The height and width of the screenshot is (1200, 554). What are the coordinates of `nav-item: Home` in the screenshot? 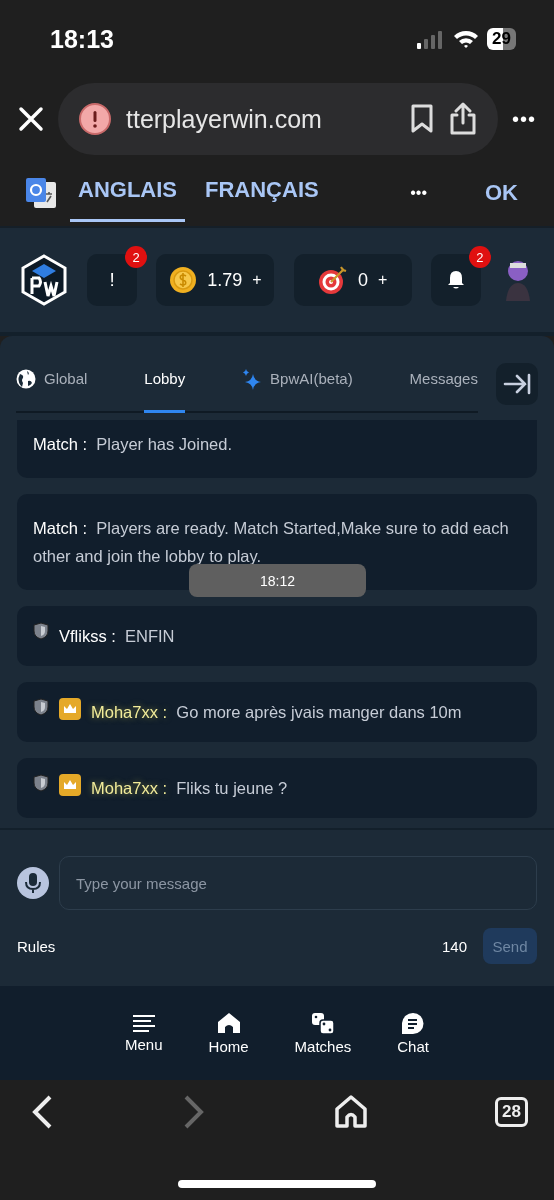 It's located at (228, 1033).